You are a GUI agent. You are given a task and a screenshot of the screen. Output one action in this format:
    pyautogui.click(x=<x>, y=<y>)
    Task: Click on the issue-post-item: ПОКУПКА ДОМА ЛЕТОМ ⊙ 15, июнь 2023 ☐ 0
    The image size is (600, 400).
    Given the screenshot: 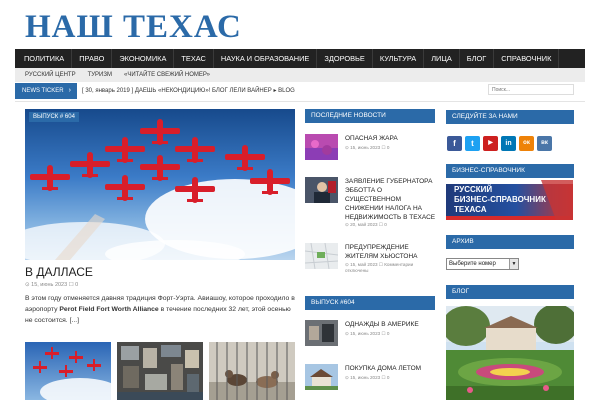 What is the action you would take?
    pyautogui.click(x=370, y=382)
    